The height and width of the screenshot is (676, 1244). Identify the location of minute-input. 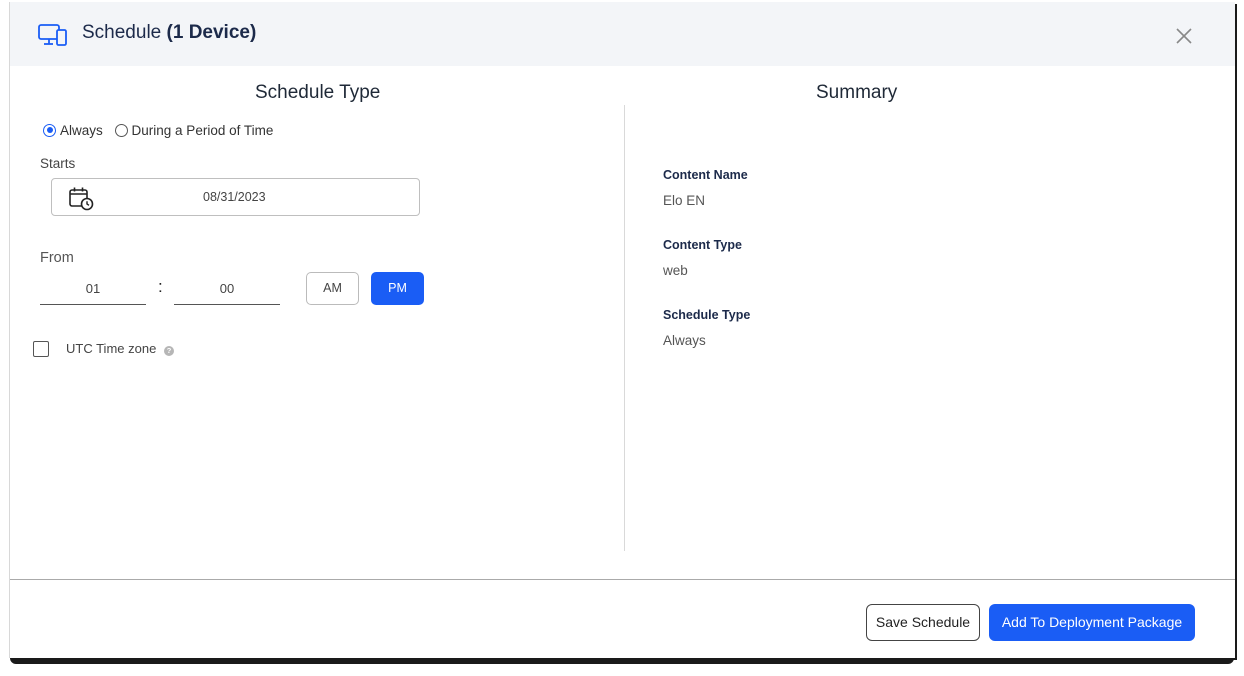
(227, 288).